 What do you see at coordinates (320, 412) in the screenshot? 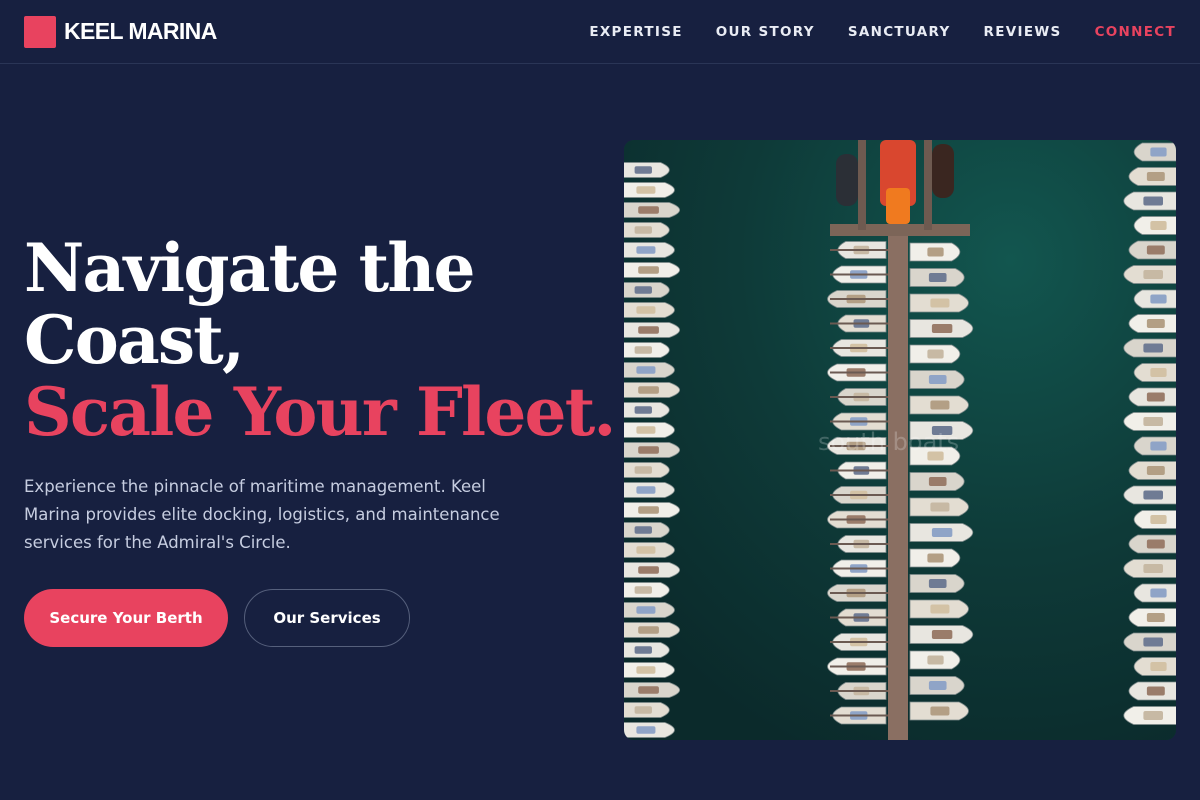
I see `hero-title-accent: Scale Your Fleet.` at bounding box center [320, 412].